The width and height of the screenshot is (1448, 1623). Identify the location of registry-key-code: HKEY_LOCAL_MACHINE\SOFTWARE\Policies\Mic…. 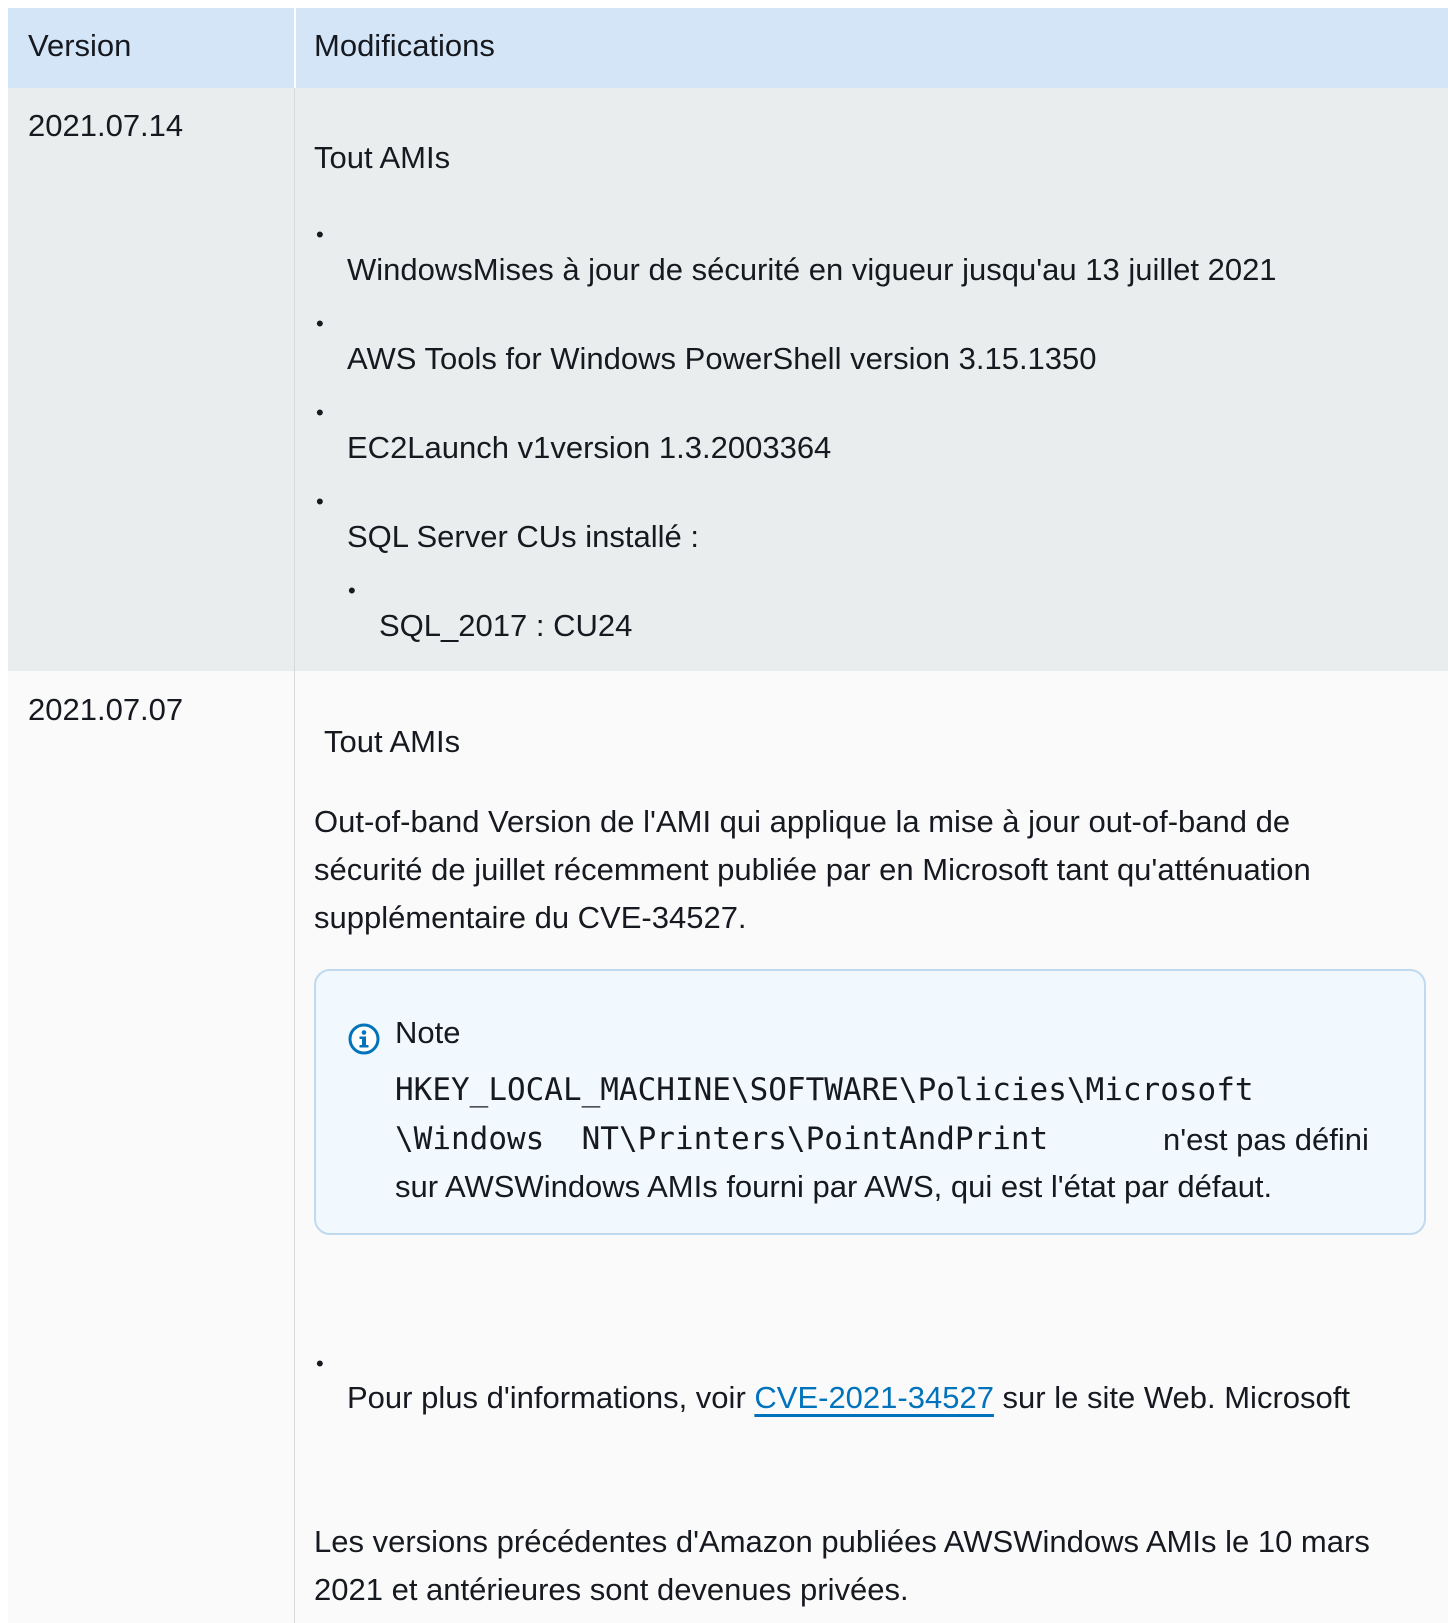
(824, 1090).